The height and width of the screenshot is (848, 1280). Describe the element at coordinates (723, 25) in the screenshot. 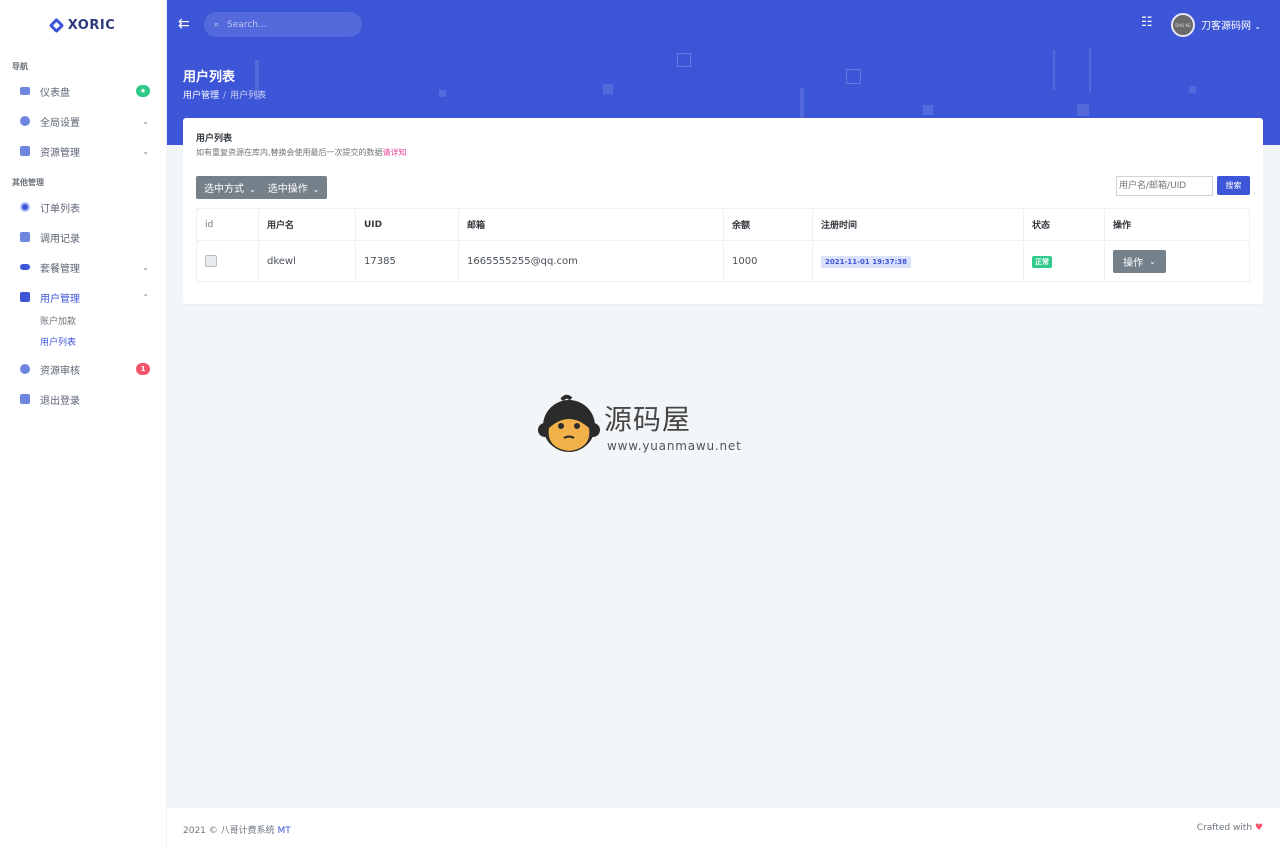

I see `topbar: ⇇ ⌕ Search... ☷ DAO KE 刀客源码网 ⌄` at that location.